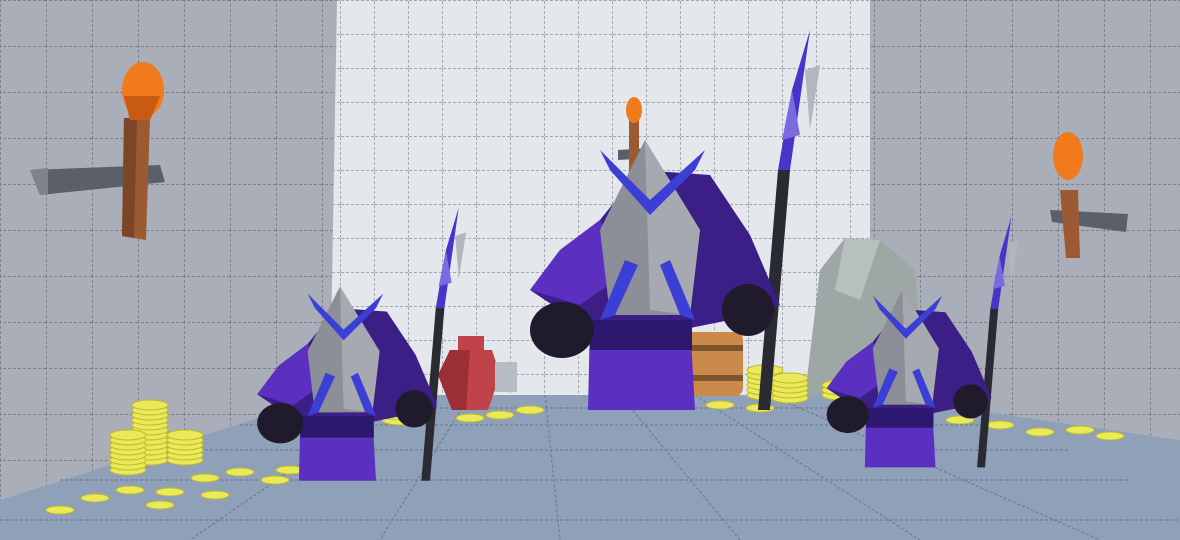 The height and width of the screenshot is (540, 1180). I want to click on treasure-barrel, so click(714, 364).